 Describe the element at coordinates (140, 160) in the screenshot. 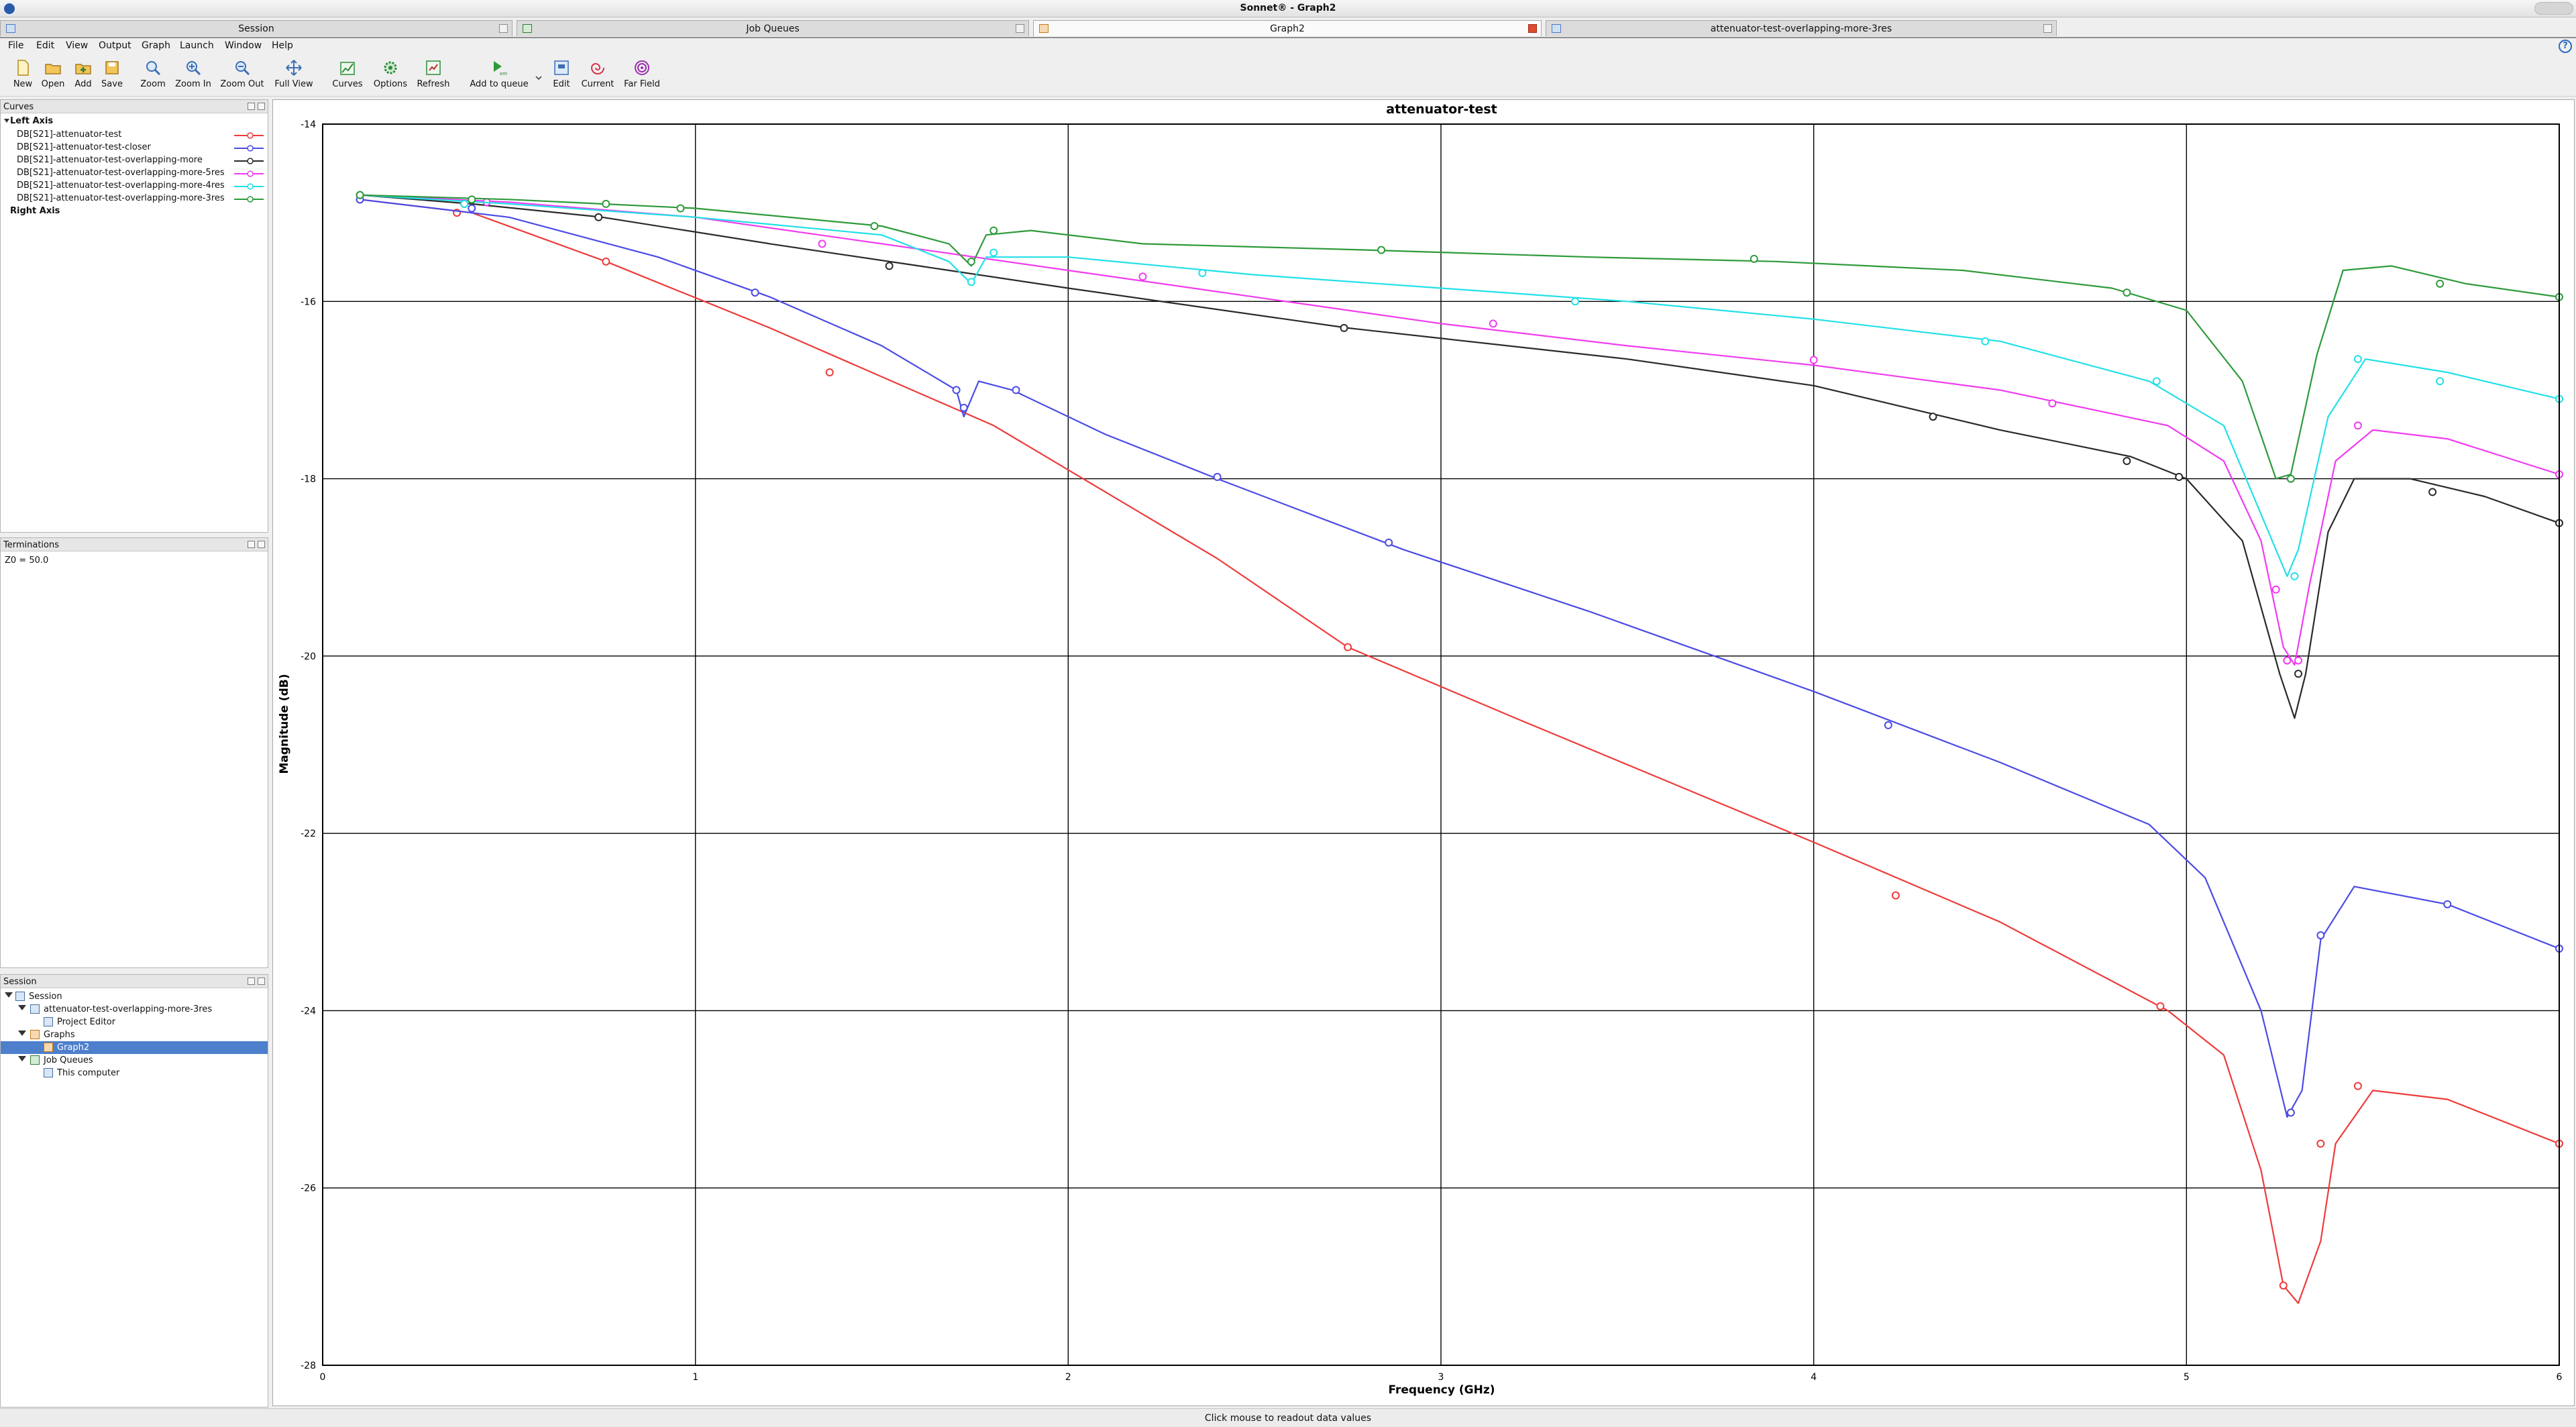

I see `curve-item: DB[S21]-attenuator-test-overlapping-more` at that location.